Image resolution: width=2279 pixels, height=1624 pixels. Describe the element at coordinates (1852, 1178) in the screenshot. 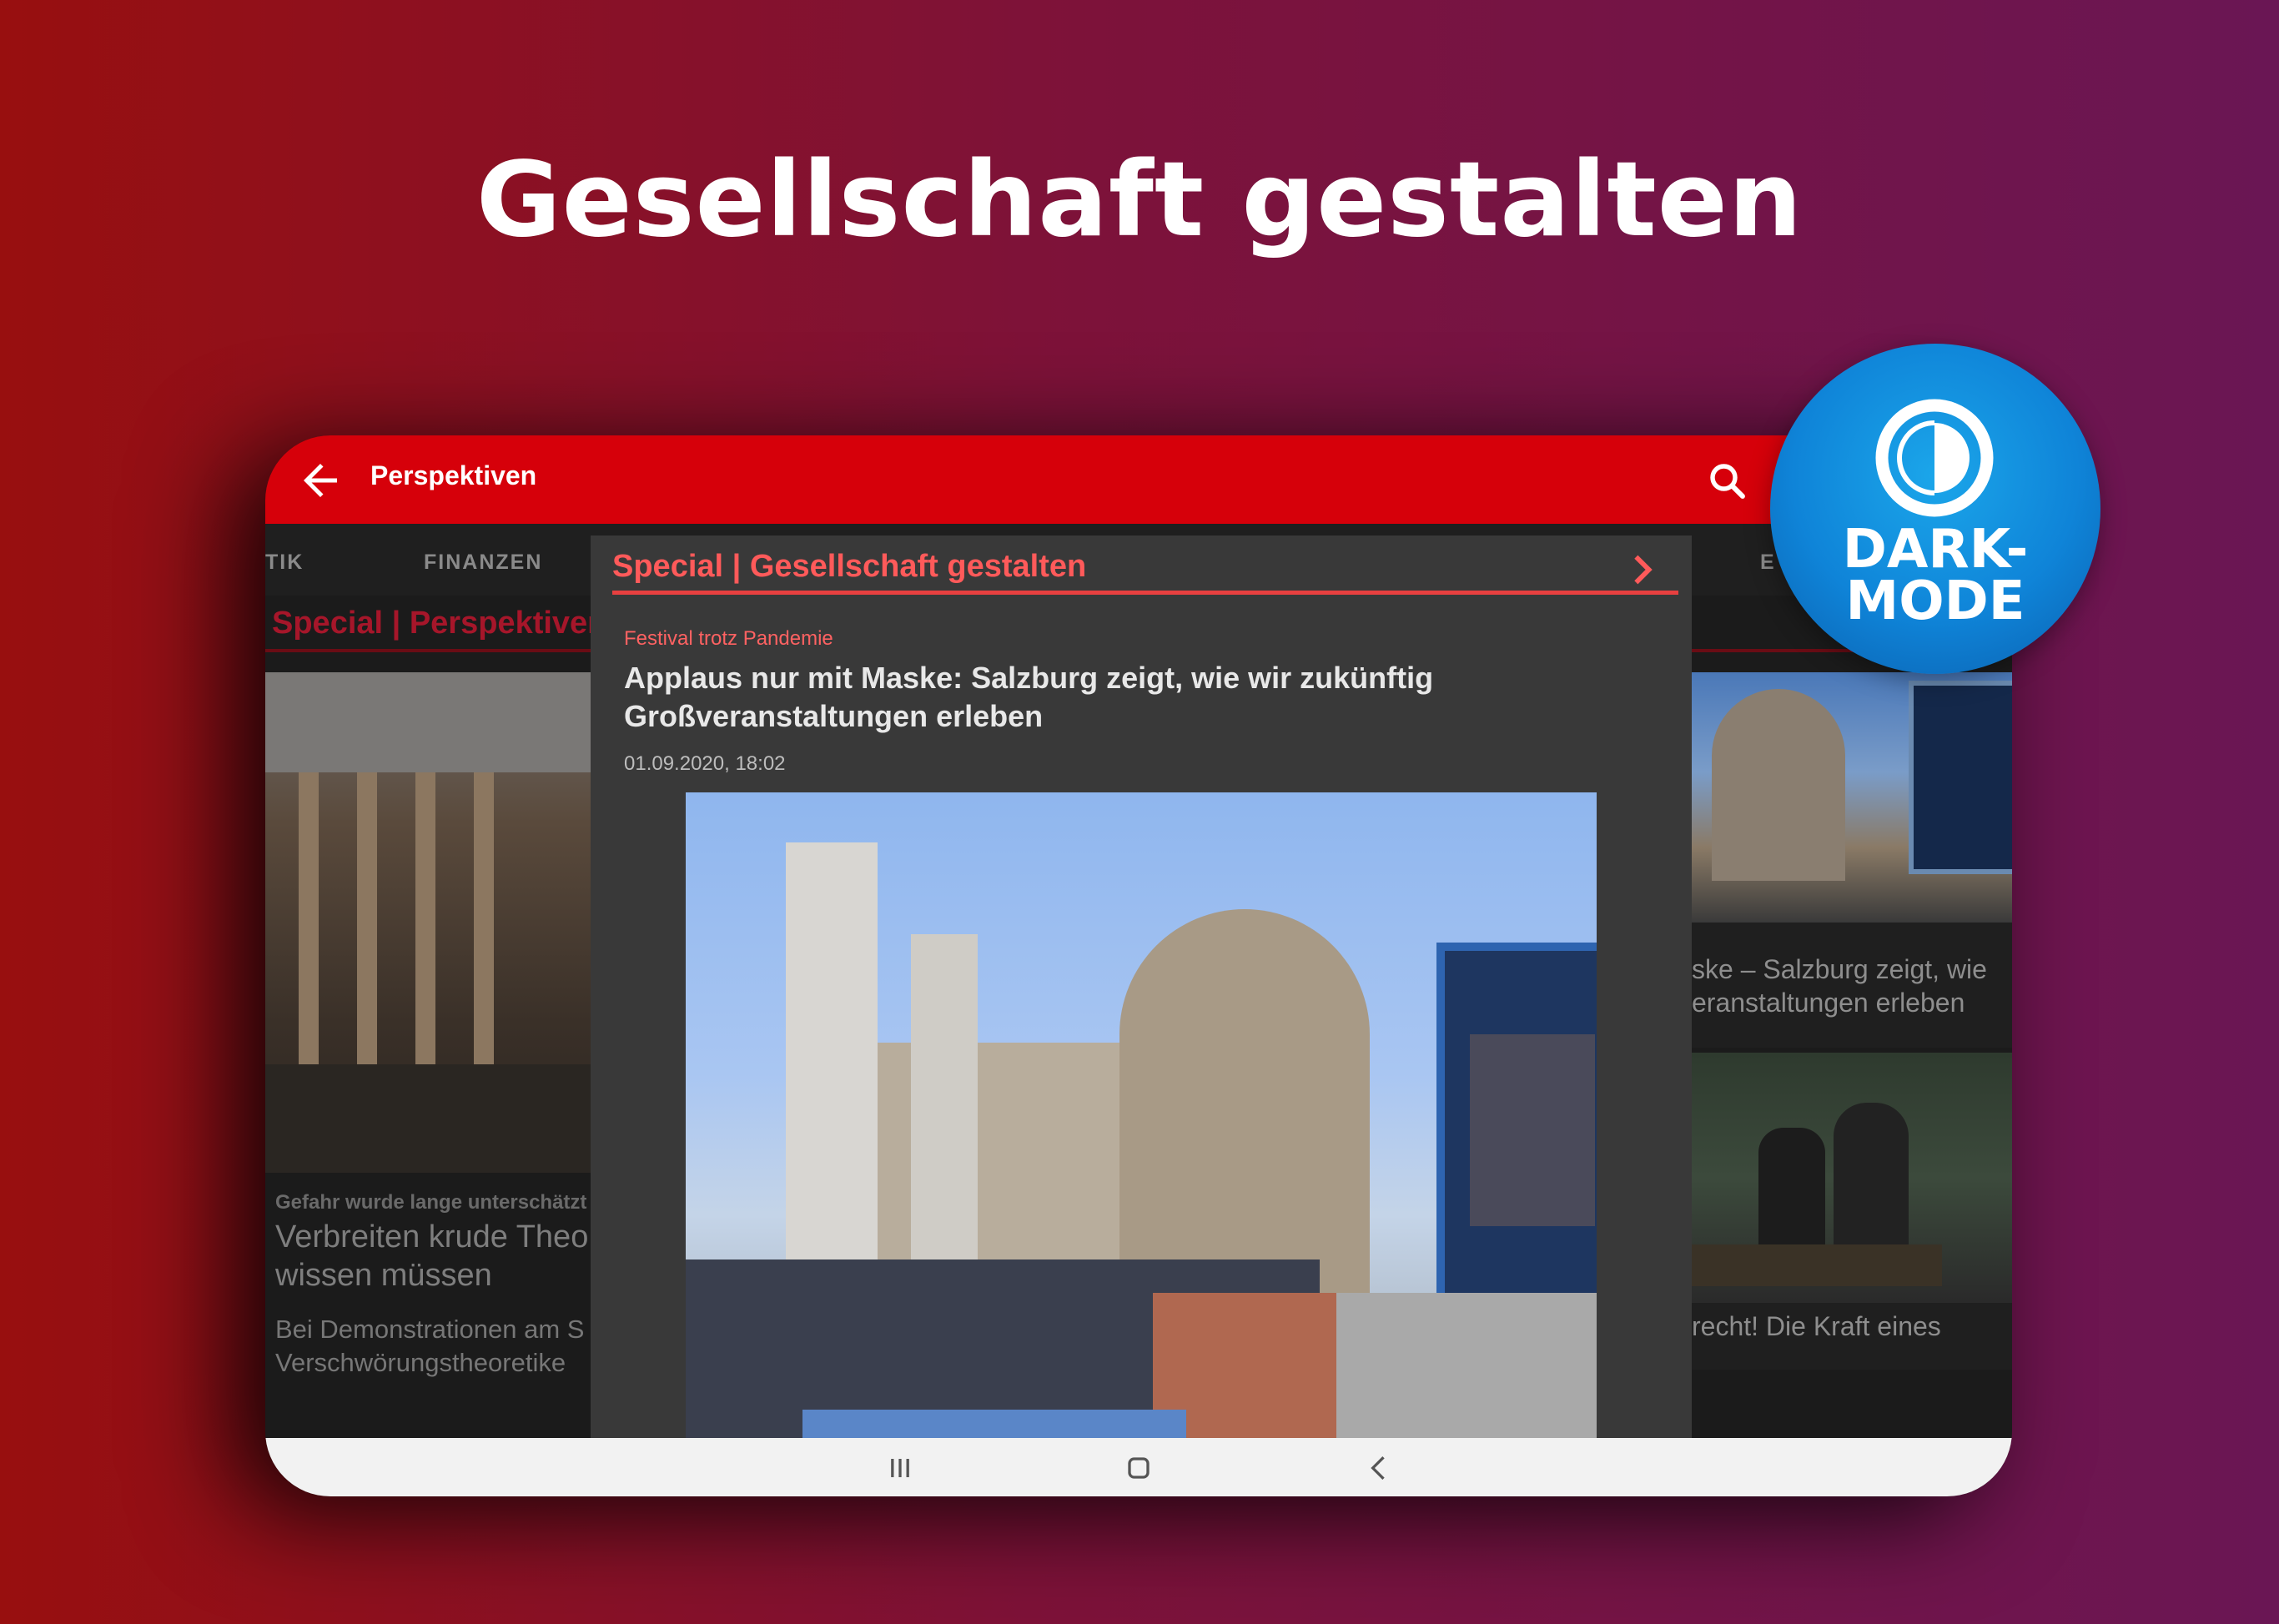

I see `historic-photo-thumb` at that location.